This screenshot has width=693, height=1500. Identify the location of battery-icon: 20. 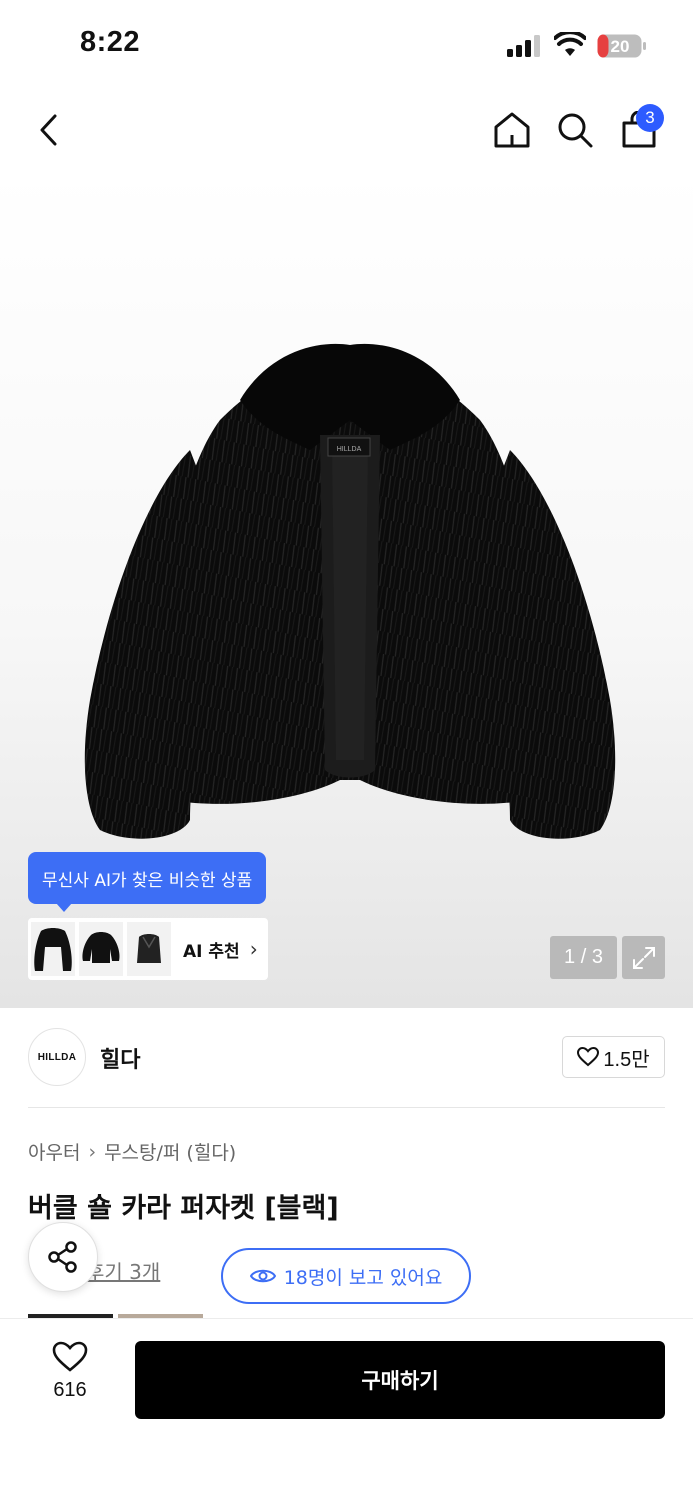
(621, 46).